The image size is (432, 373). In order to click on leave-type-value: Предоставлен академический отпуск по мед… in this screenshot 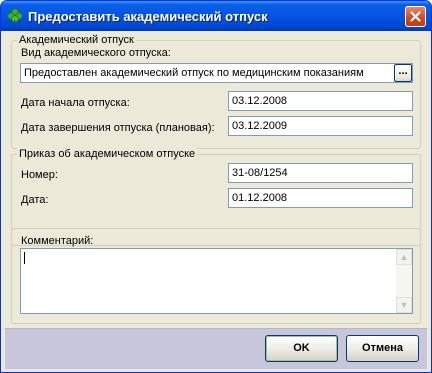, I will do `click(194, 73)`.